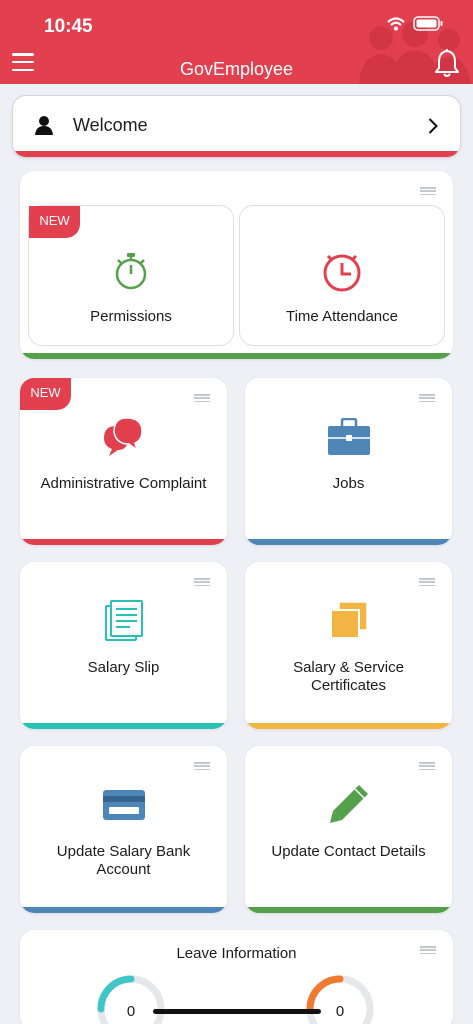 The height and width of the screenshot is (1024, 473). I want to click on user-icon, so click(44, 125).